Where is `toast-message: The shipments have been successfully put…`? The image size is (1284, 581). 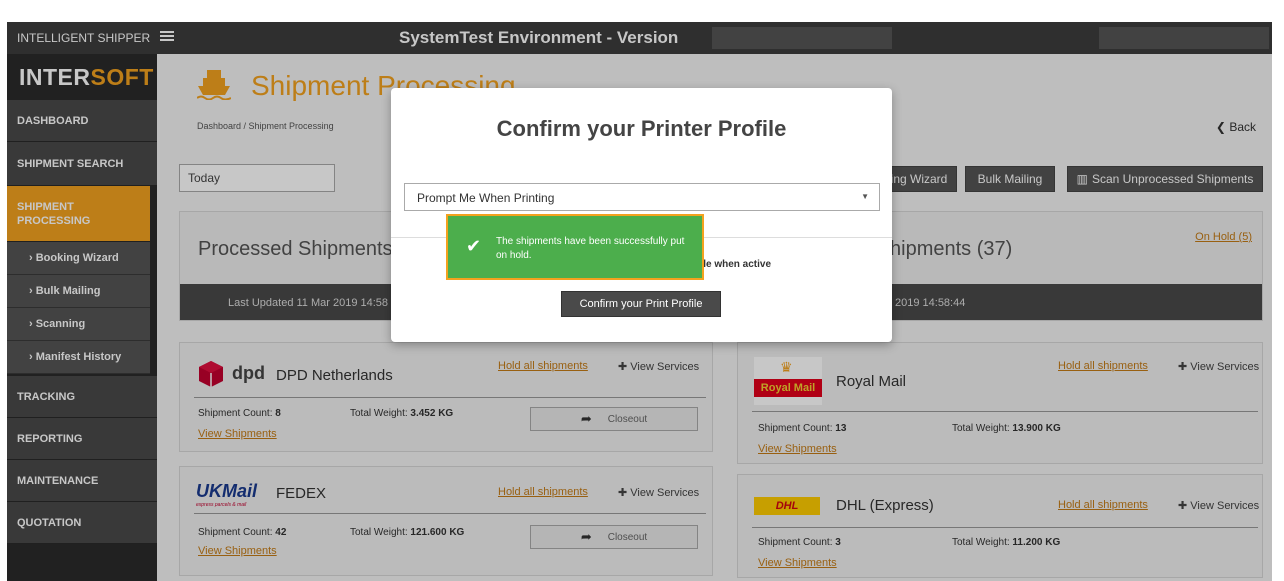
toast-message: The shipments have been successfully put… is located at coordinates (590, 248).